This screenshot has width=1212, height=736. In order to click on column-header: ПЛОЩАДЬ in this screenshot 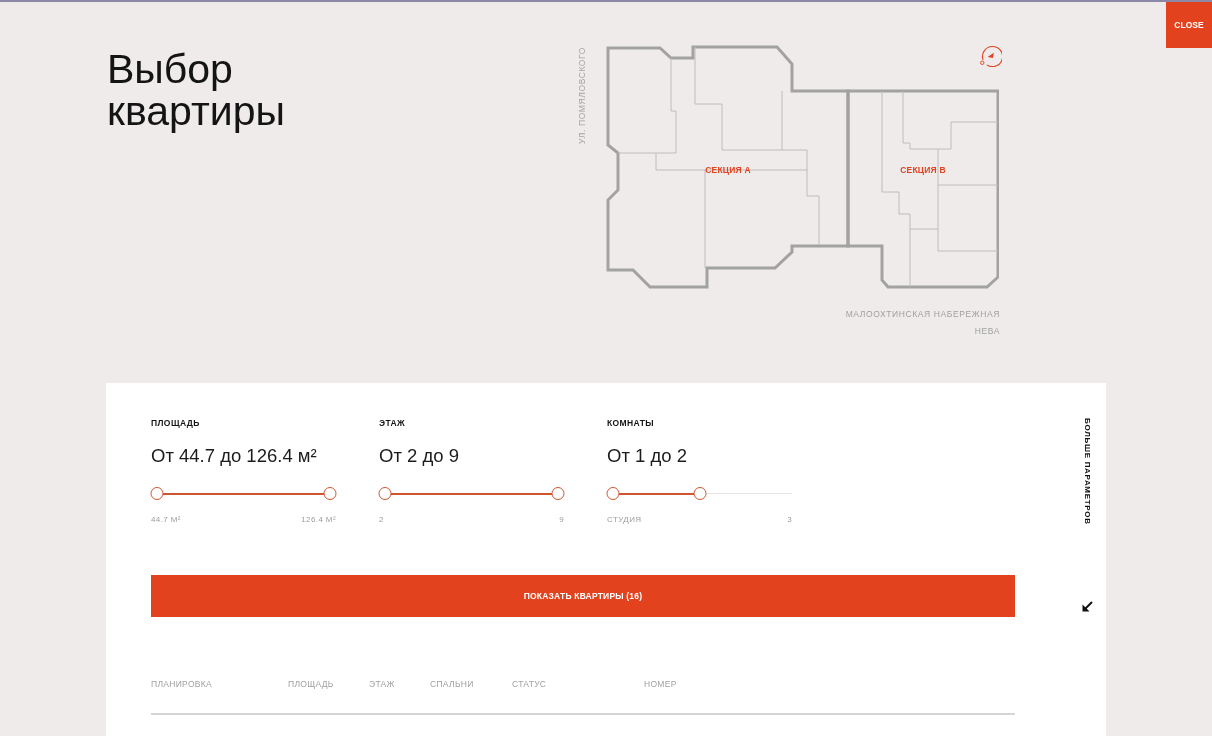, I will do `click(311, 684)`.